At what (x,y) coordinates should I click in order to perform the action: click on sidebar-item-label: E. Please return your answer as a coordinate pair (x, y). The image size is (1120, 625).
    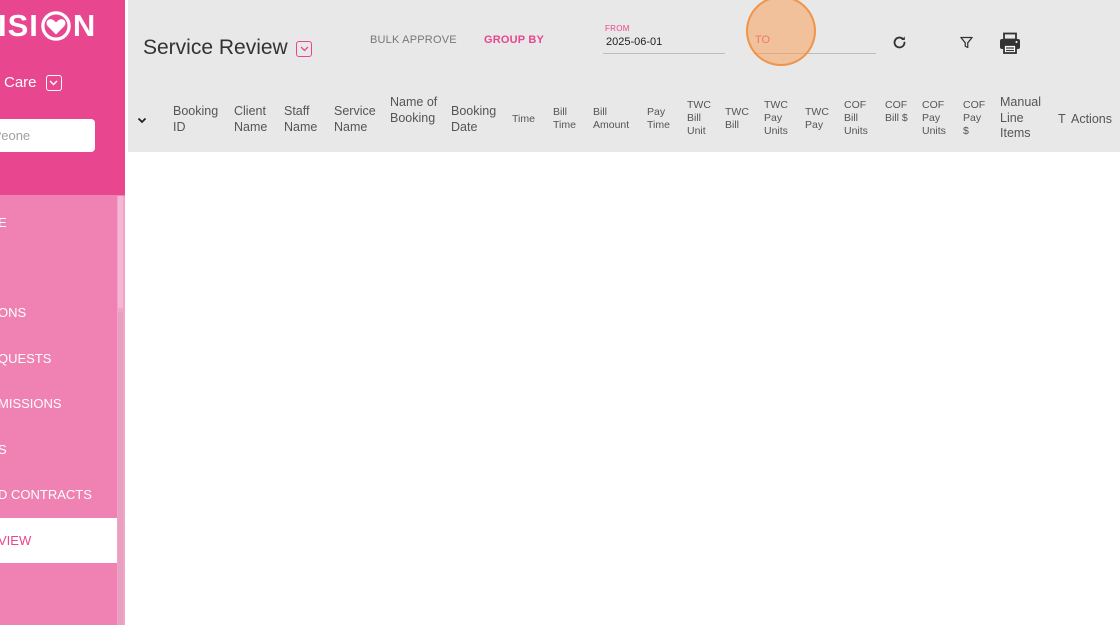
    Looking at the image, I should click on (3, 222).